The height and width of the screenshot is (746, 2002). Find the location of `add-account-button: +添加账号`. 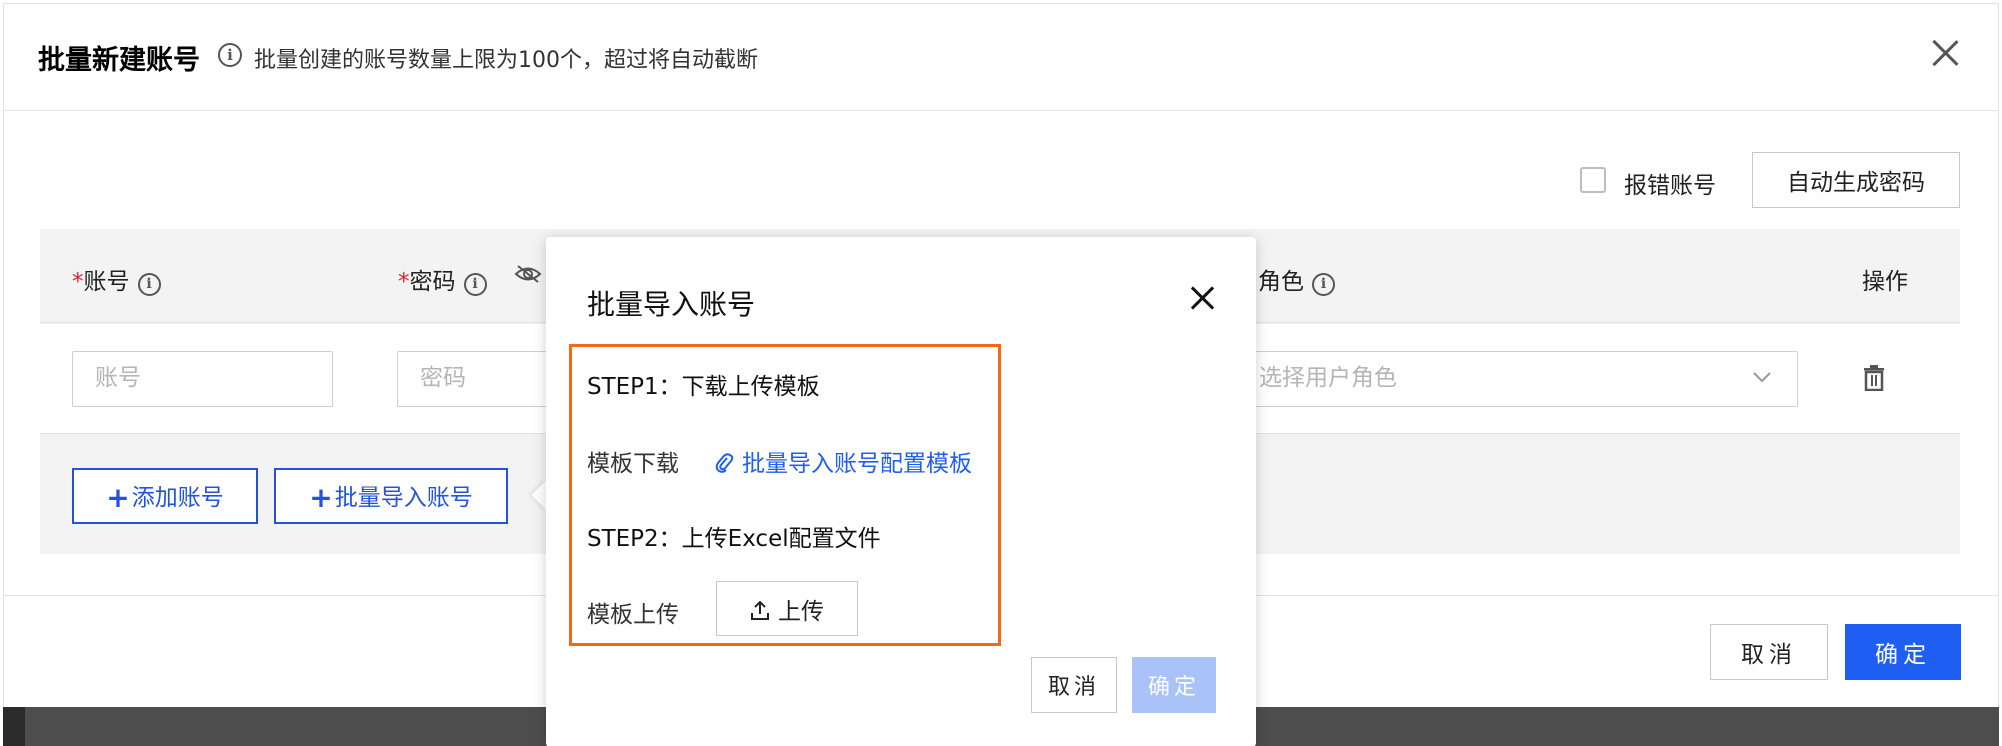

add-account-button: +添加账号 is located at coordinates (165, 496).